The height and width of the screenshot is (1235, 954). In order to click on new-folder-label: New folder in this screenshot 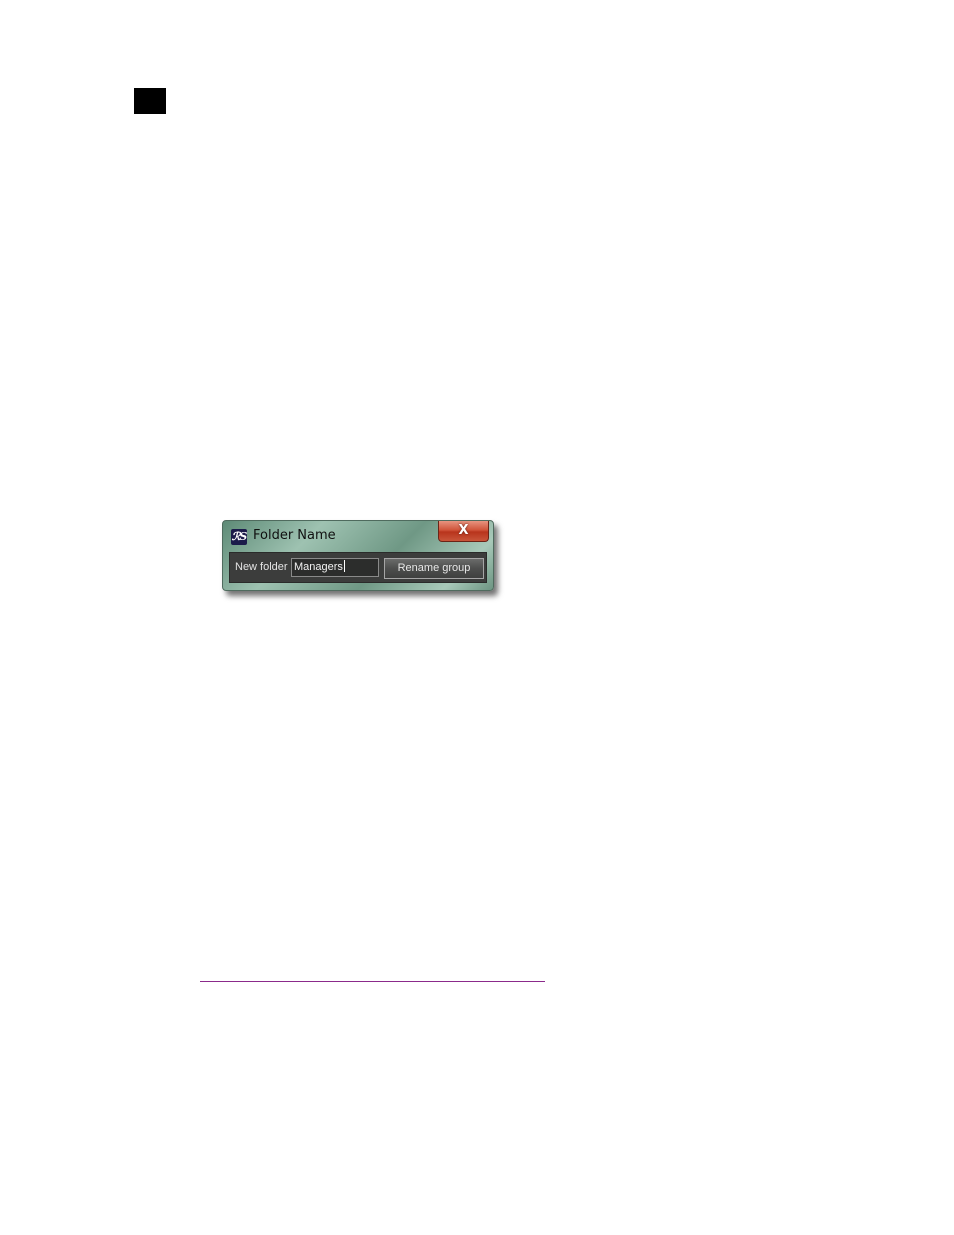, I will do `click(261, 567)`.